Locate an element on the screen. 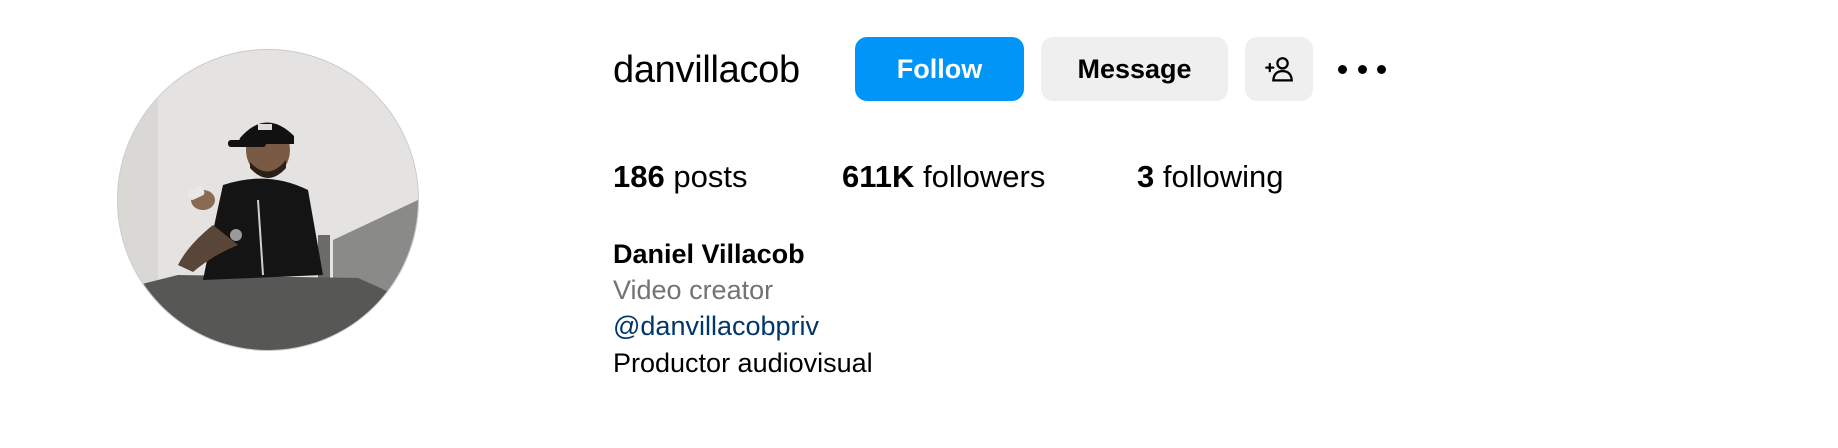  person-add-icon is located at coordinates (1279, 69).